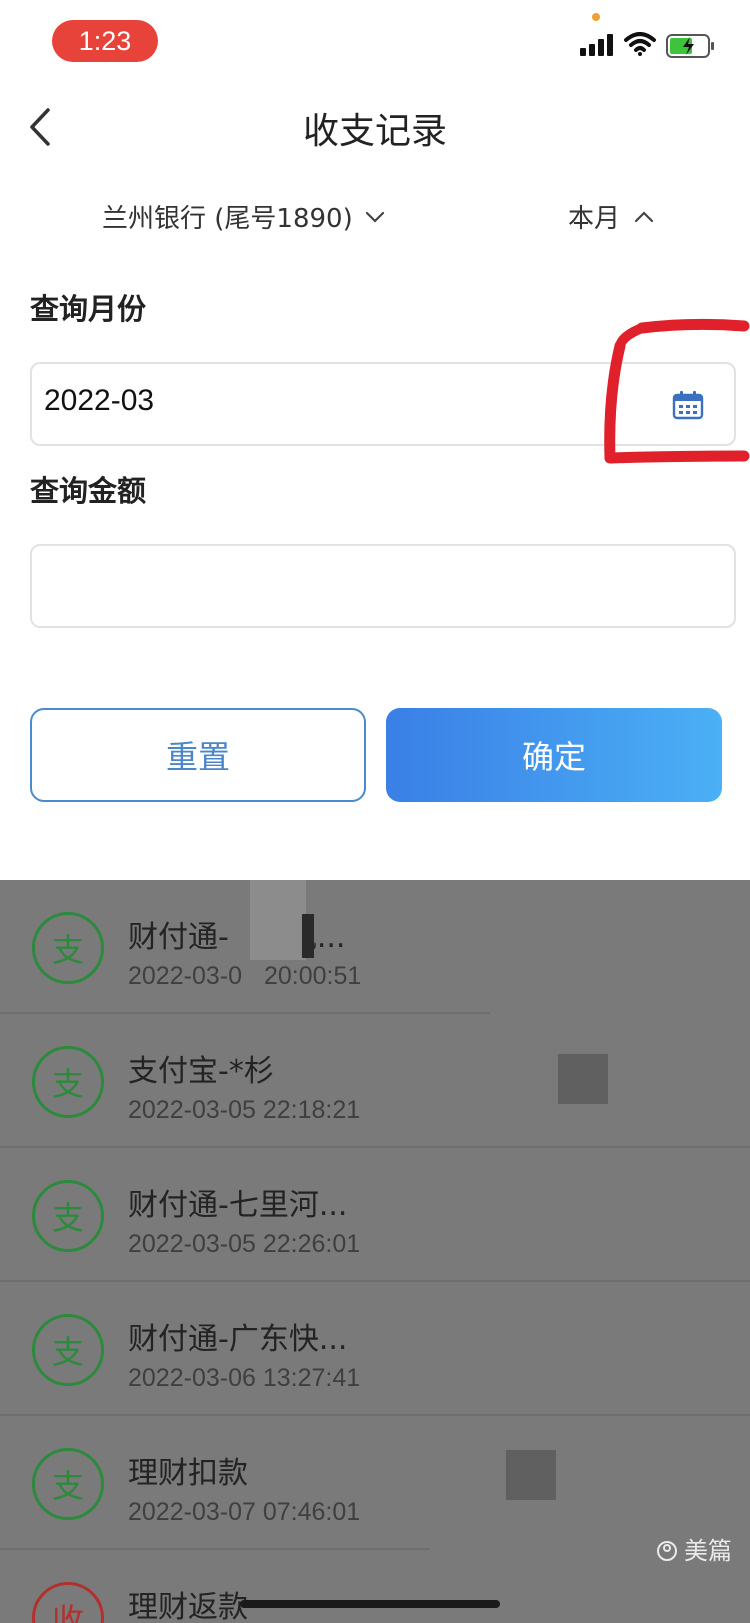 This screenshot has height=1623, width=750. I want to click on transaction-time: 2022-03-05 22:26:01, so click(244, 1244).